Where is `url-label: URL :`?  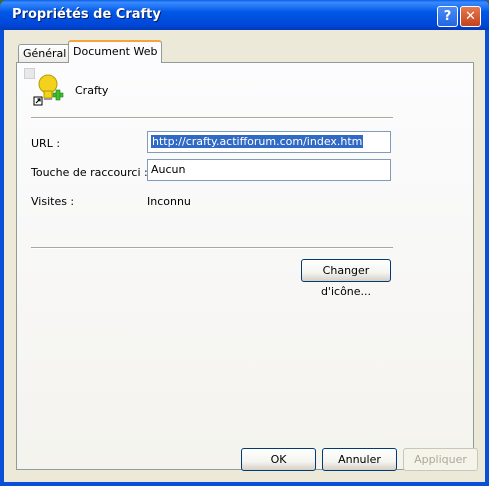 url-label: URL : is located at coordinates (46, 143).